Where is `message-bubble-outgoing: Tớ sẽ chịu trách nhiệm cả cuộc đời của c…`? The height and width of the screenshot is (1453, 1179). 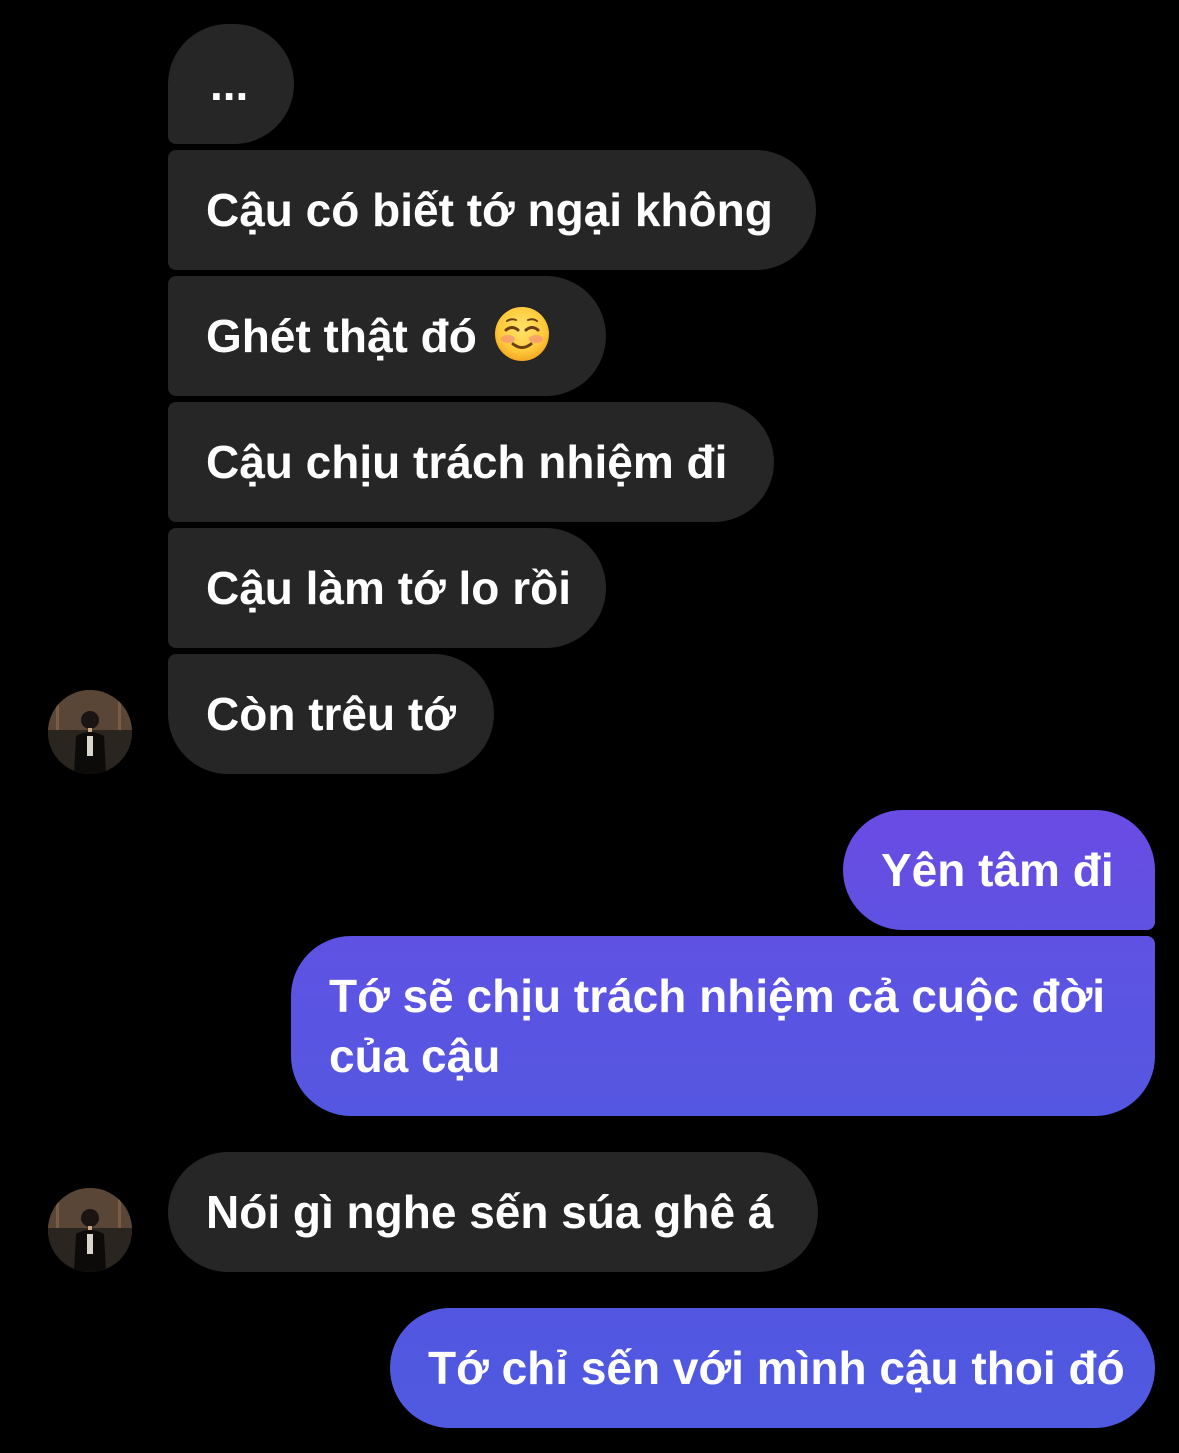 message-bubble-outgoing: Tớ sẽ chịu trách nhiệm cả cuộc đời của c… is located at coordinates (723, 1026).